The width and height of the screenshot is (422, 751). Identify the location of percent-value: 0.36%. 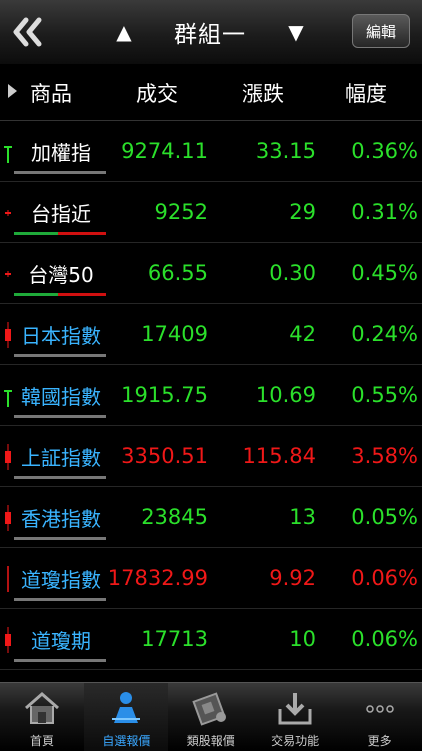
(384, 151).